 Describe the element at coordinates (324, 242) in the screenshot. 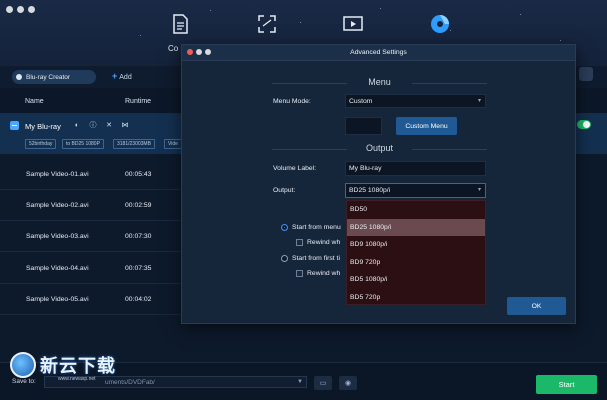

I see `rewind-label-1: Rewind wh` at that location.